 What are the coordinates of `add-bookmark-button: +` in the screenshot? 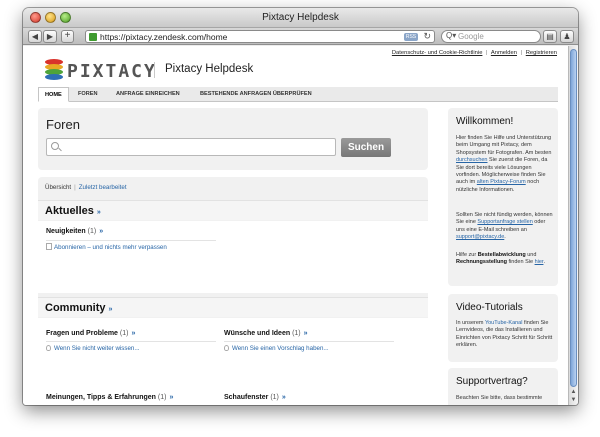 It's located at (67, 36).